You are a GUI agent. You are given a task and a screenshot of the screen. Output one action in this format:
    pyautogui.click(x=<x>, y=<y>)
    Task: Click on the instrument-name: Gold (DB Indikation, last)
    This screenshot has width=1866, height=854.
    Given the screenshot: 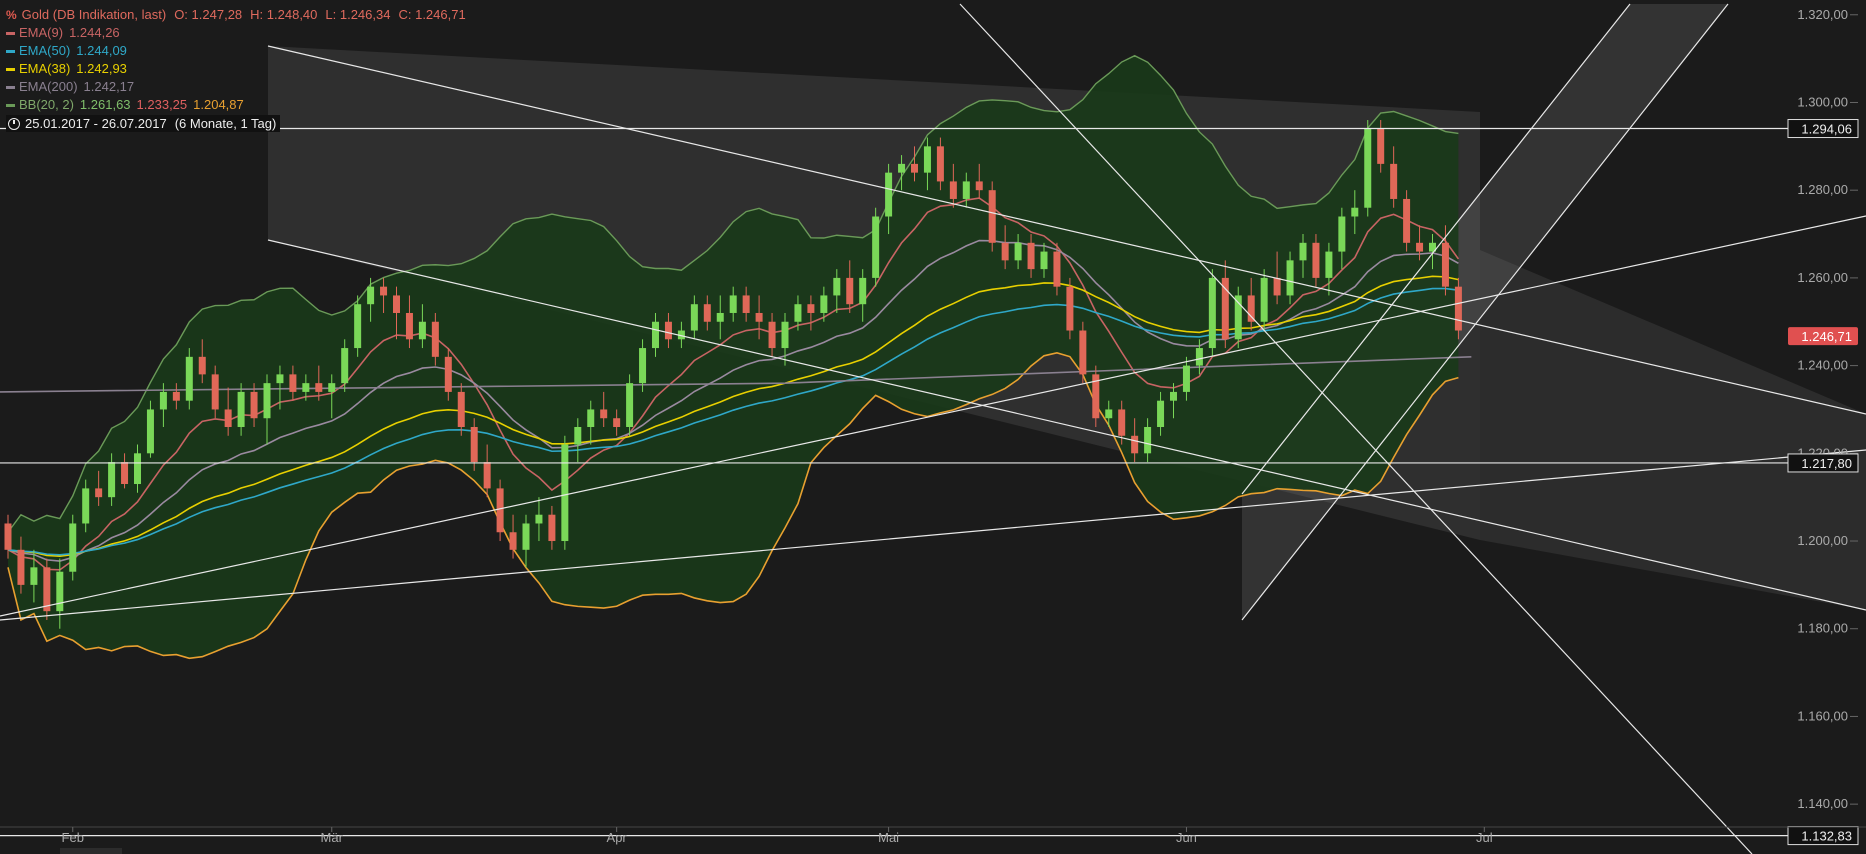 What is the action you would take?
    pyautogui.click(x=94, y=15)
    